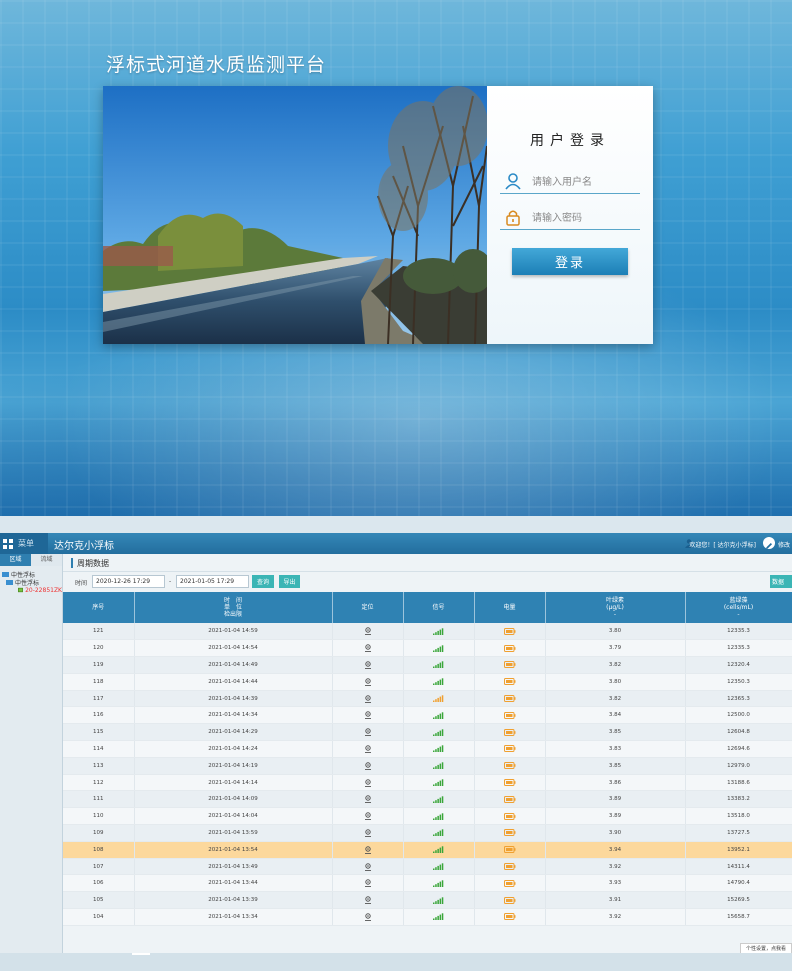 The height and width of the screenshot is (971, 792). I want to click on scroll-handle, so click(141, 954).